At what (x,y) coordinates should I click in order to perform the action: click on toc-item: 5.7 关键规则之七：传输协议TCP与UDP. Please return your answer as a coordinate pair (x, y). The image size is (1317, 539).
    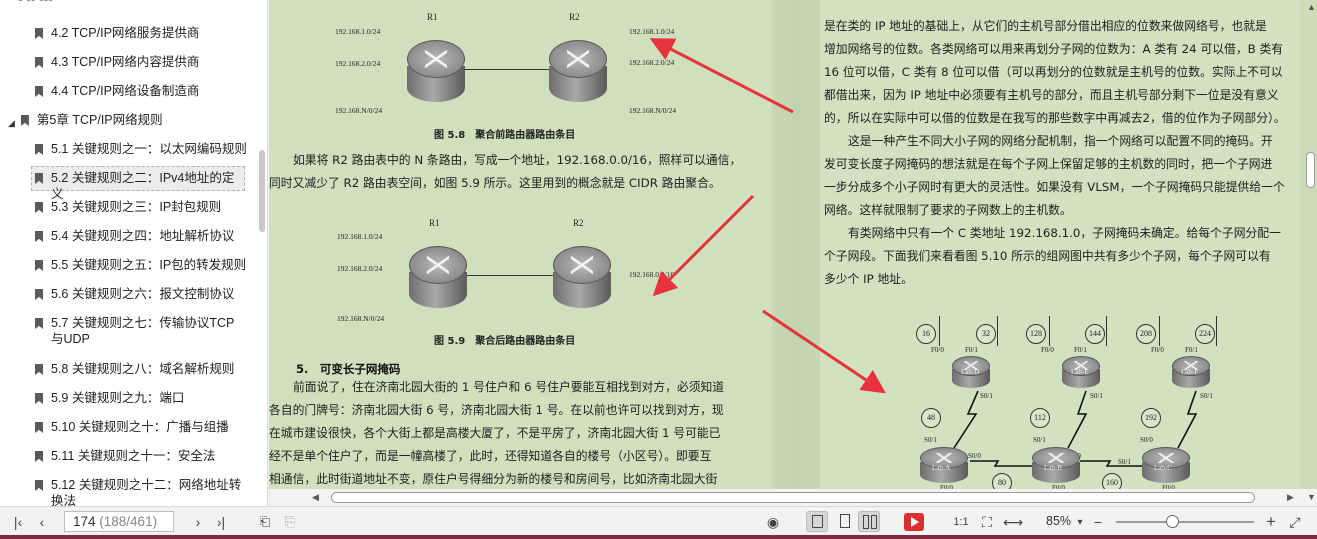
    Looking at the image, I should click on (140, 331).